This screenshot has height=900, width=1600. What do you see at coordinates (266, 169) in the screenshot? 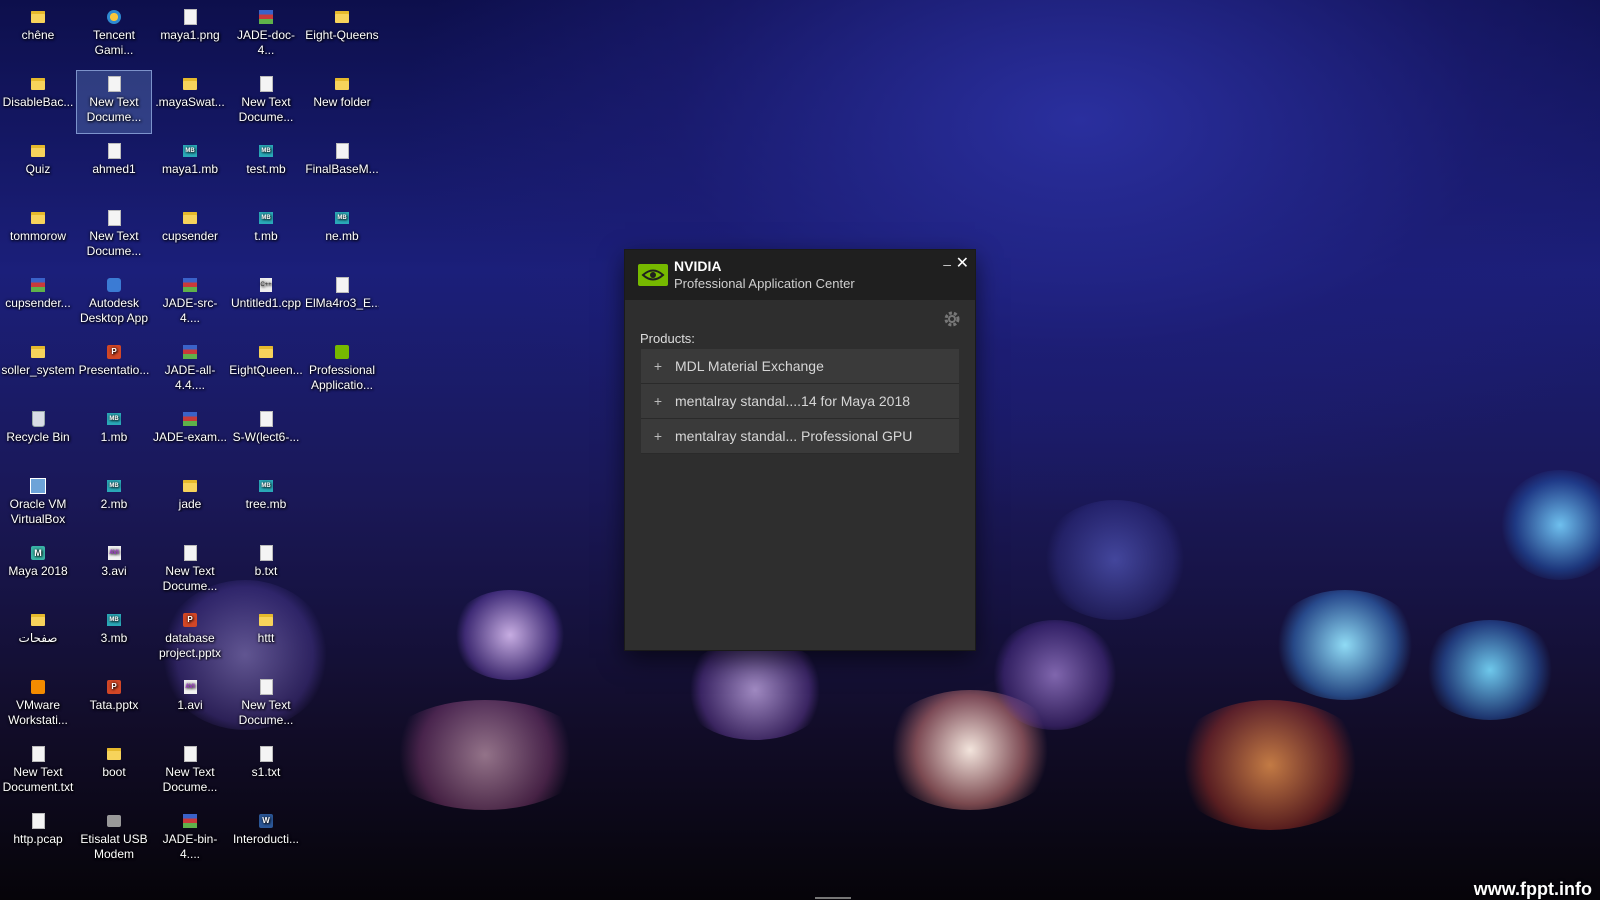
I see `desktop-icon: MB test.mb` at bounding box center [266, 169].